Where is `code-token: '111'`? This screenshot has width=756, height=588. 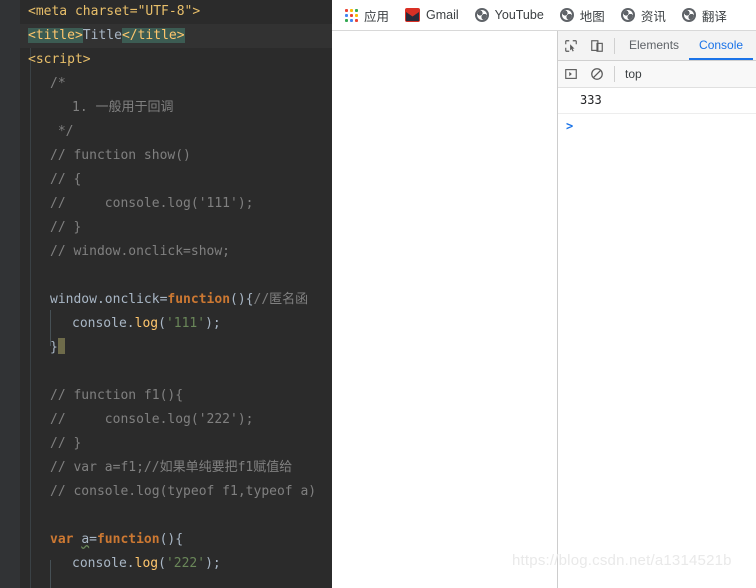
code-token: '111' is located at coordinates (185, 323).